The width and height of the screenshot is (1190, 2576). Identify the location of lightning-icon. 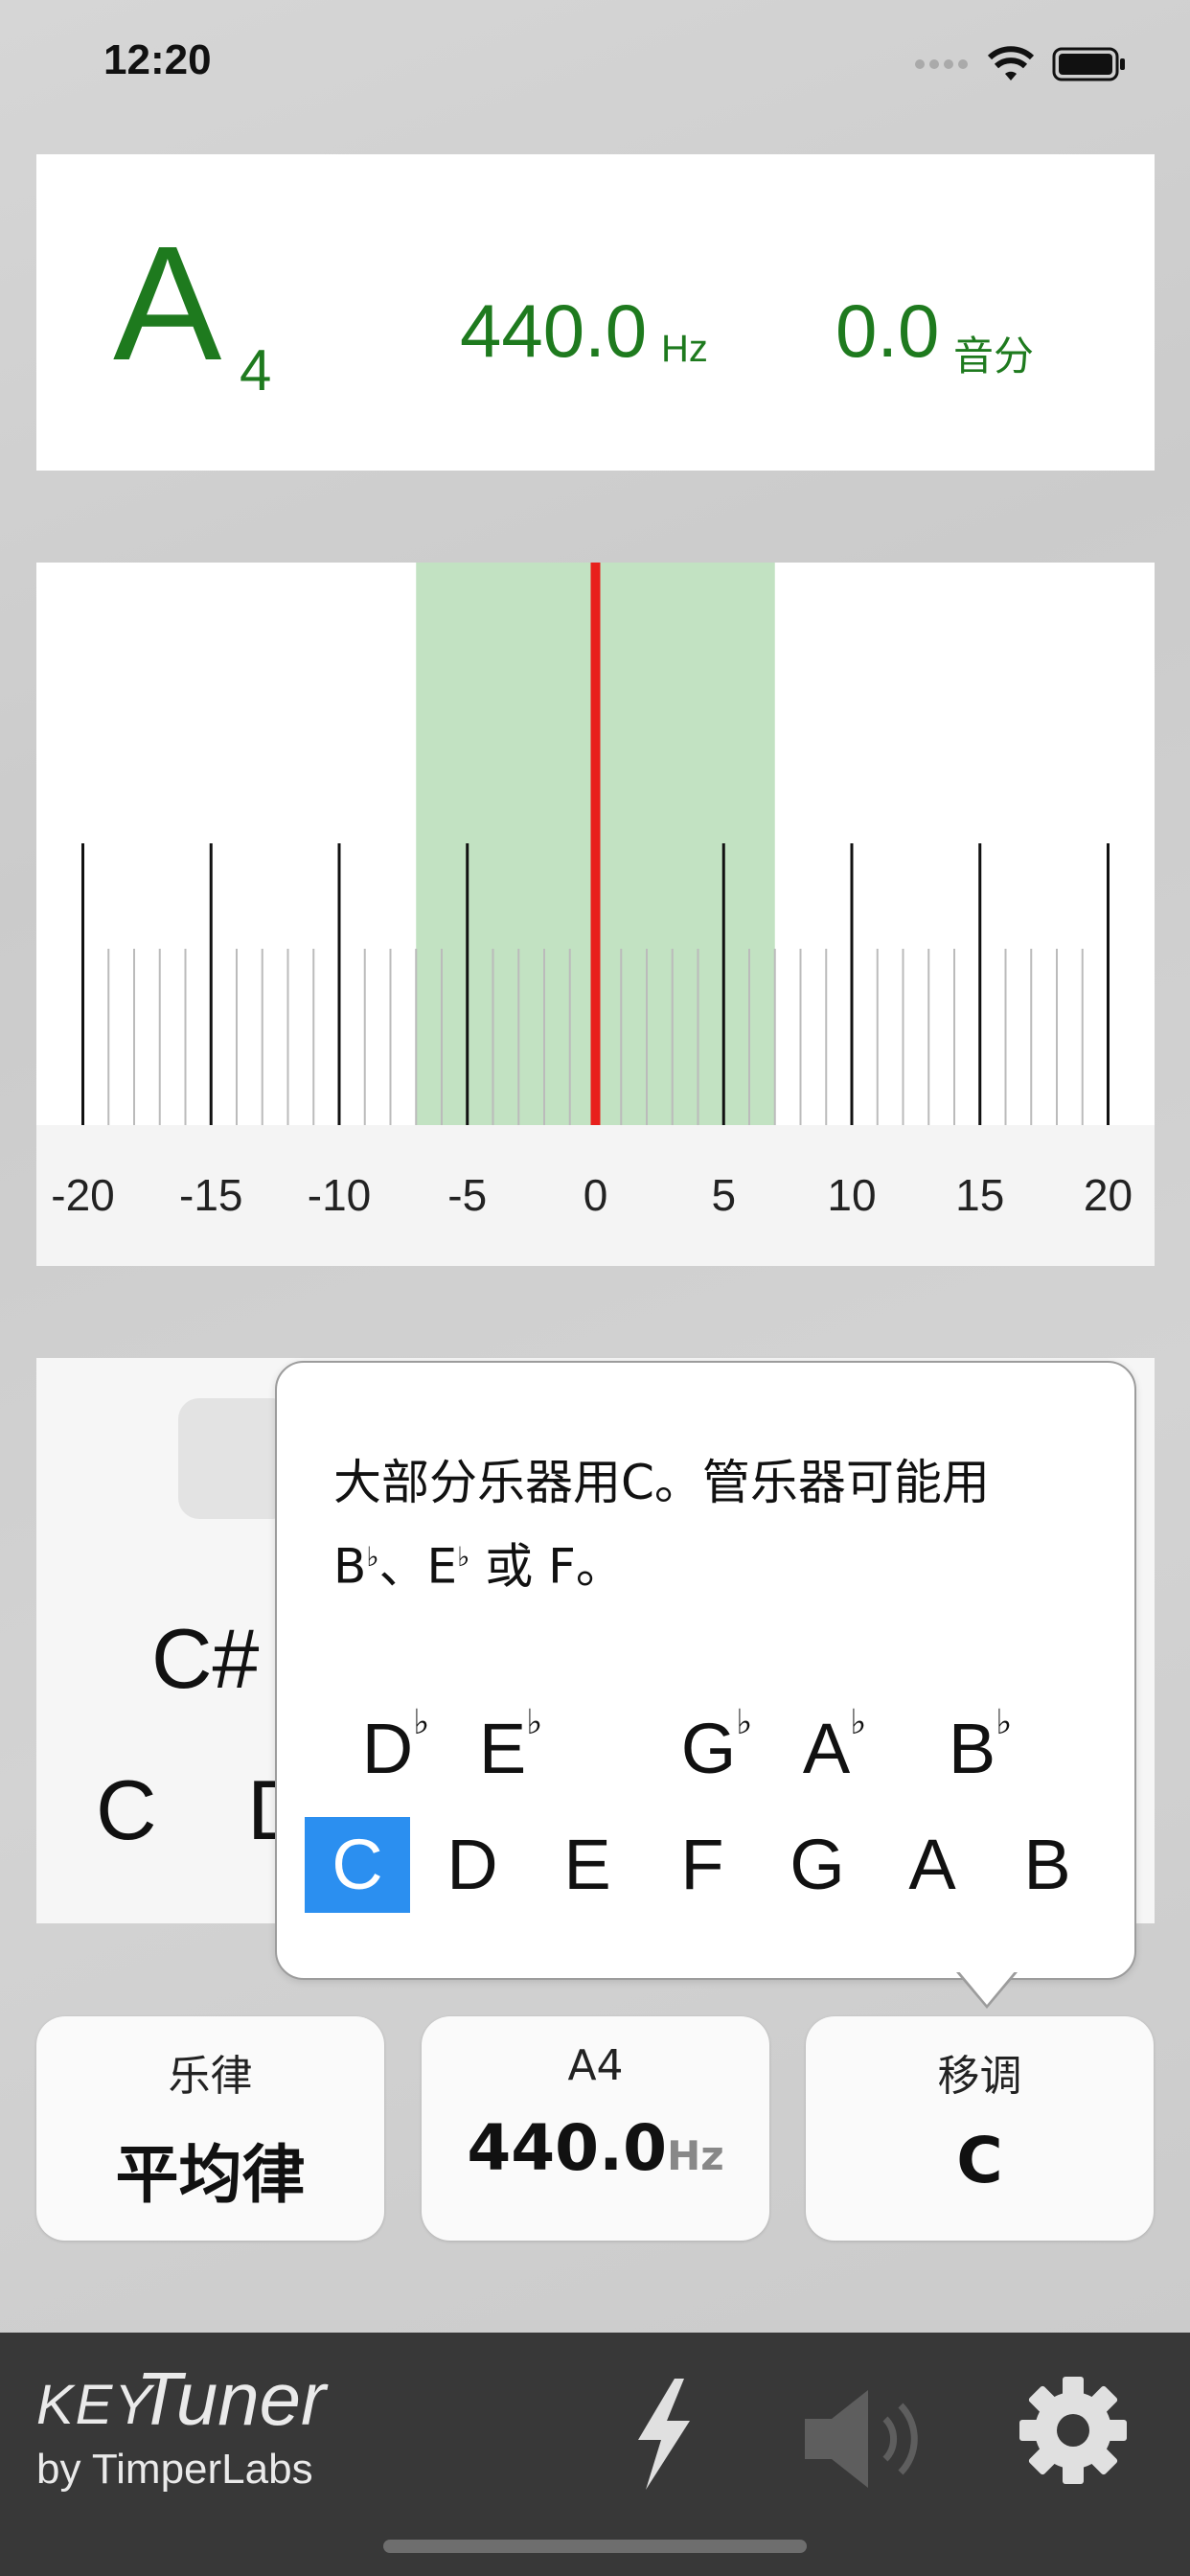
(663, 2434).